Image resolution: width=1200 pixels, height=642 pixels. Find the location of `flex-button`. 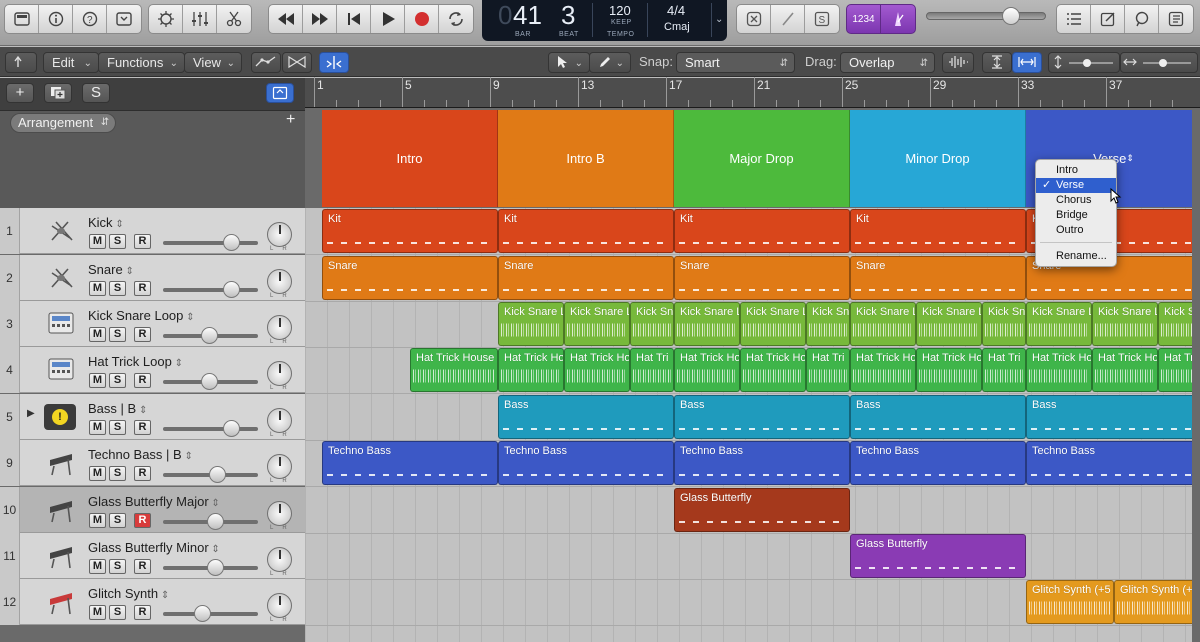

flex-button is located at coordinates (297, 62).